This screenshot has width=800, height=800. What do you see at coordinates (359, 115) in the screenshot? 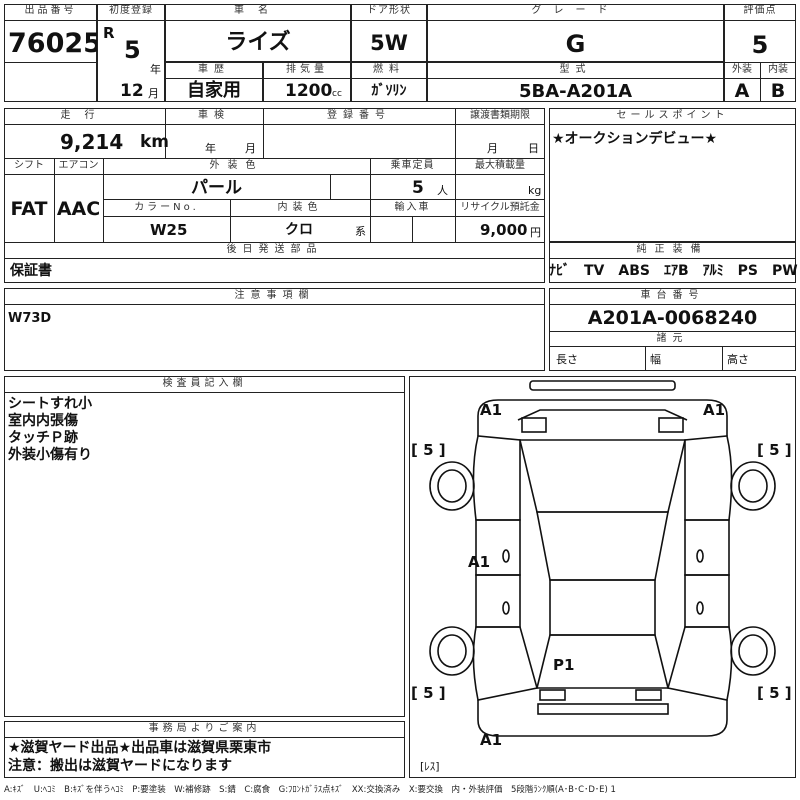
I see `registration-label: 登録番号` at bounding box center [359, 115].